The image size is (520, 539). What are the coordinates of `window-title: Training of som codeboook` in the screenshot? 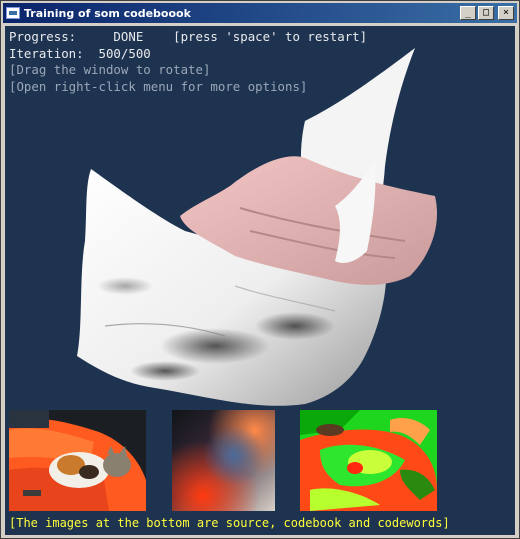 It's located at (107, 13).